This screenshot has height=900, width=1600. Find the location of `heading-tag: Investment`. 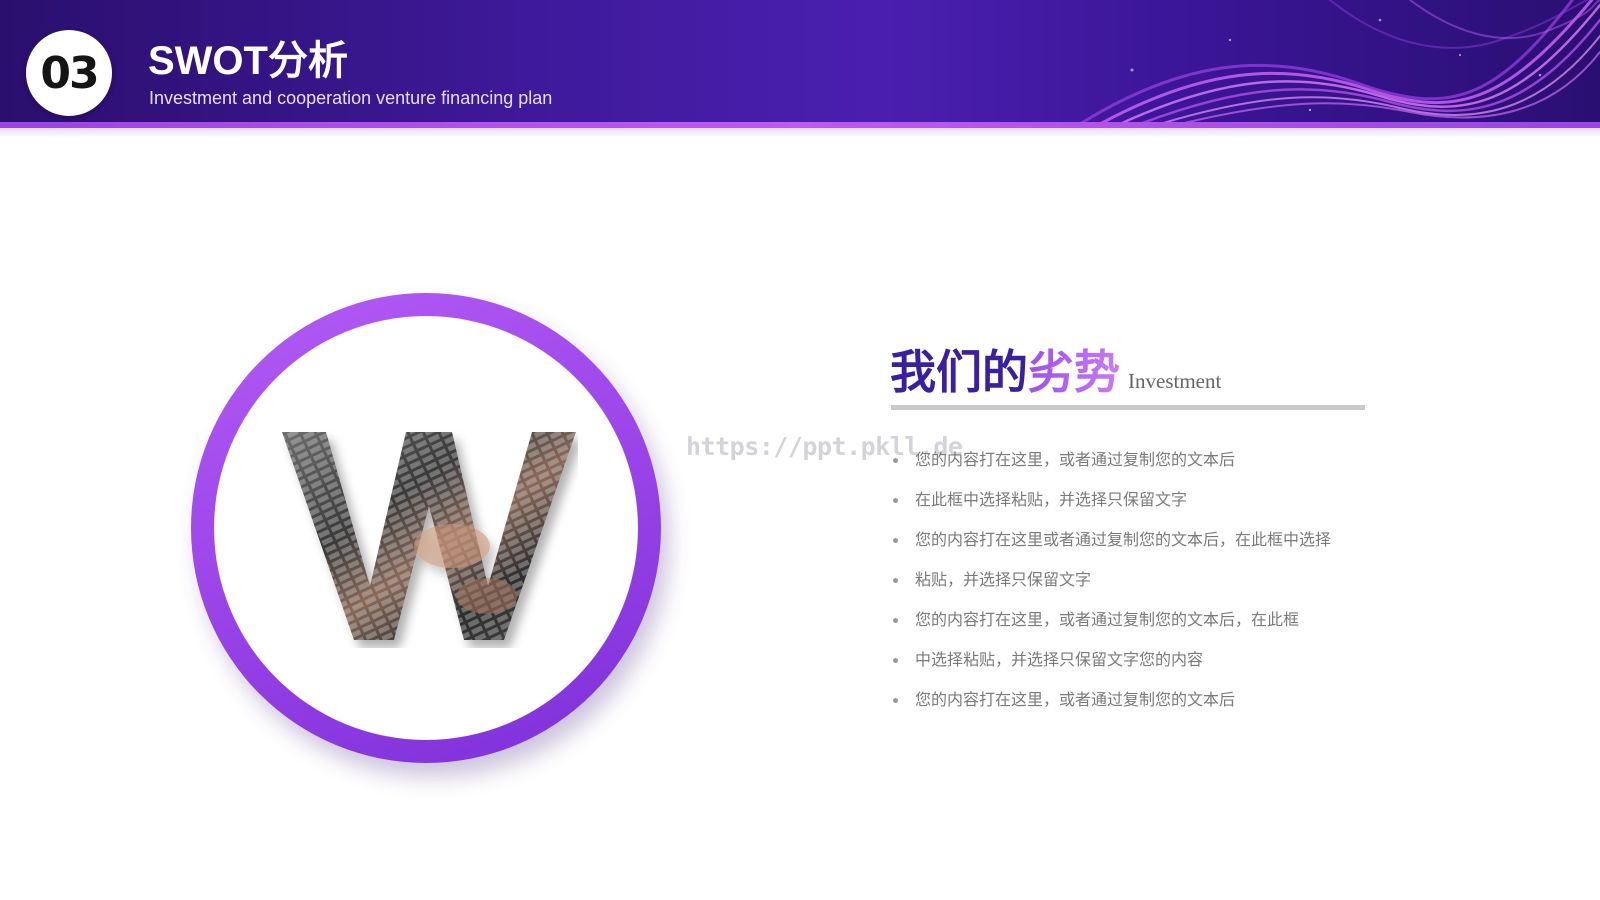

heading-tag: Investment is located at coordinates (1175, 381).